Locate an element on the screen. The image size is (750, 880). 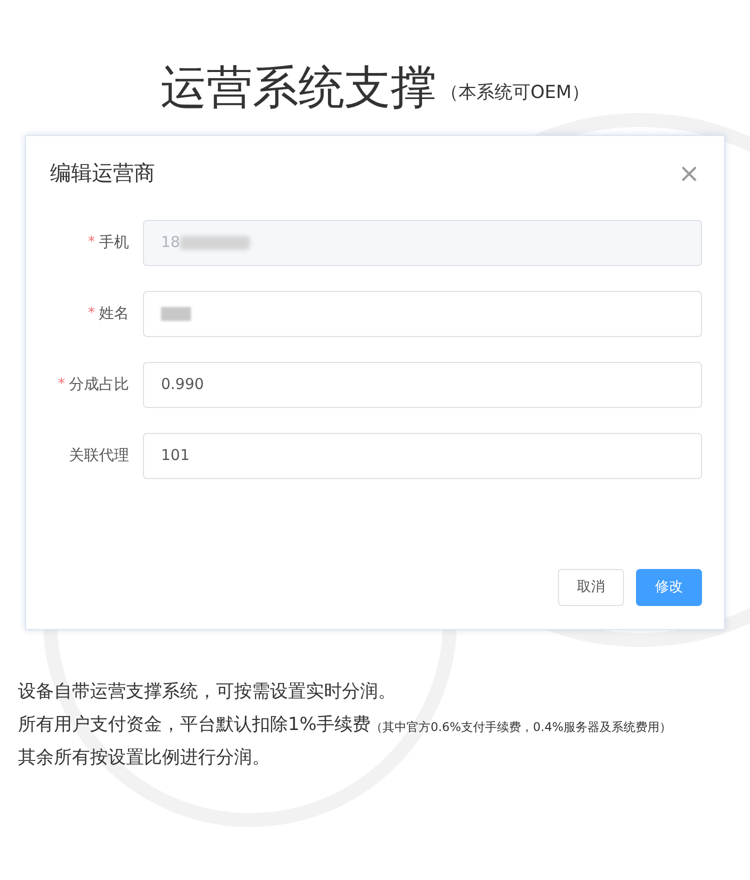
input-field: 101 is located at coordinates (422, 455).